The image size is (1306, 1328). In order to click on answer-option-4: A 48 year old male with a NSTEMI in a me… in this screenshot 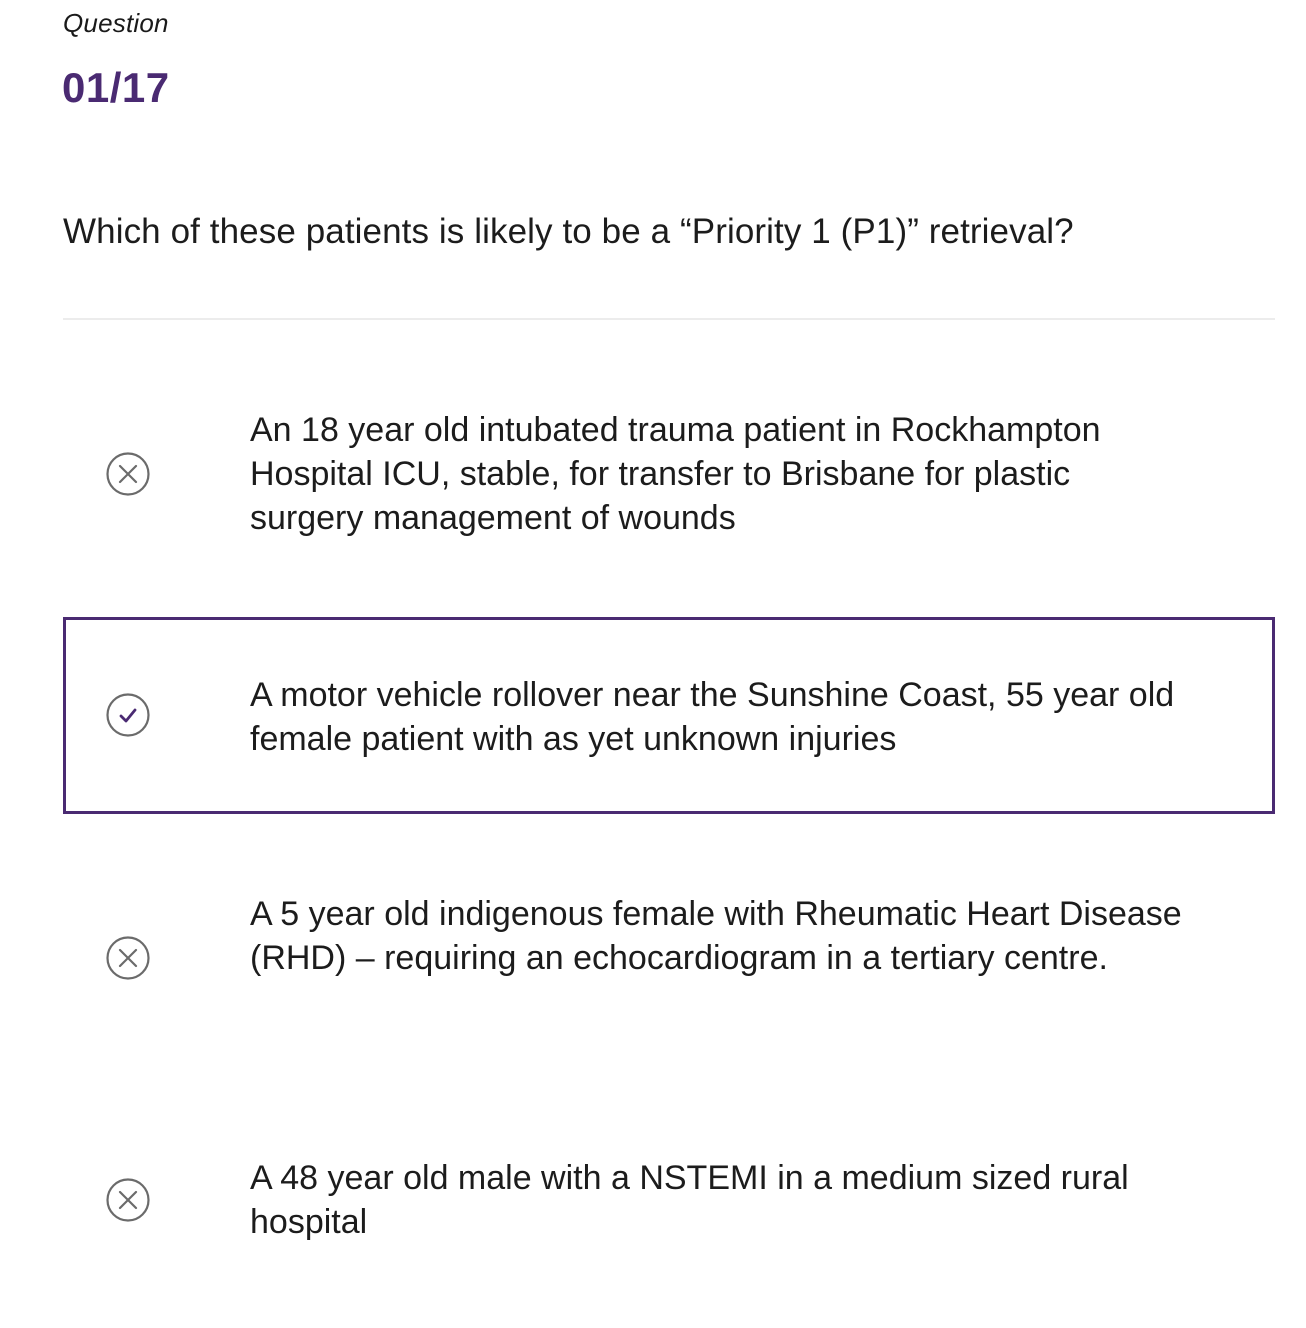, I will do `click(669, 1205)`.